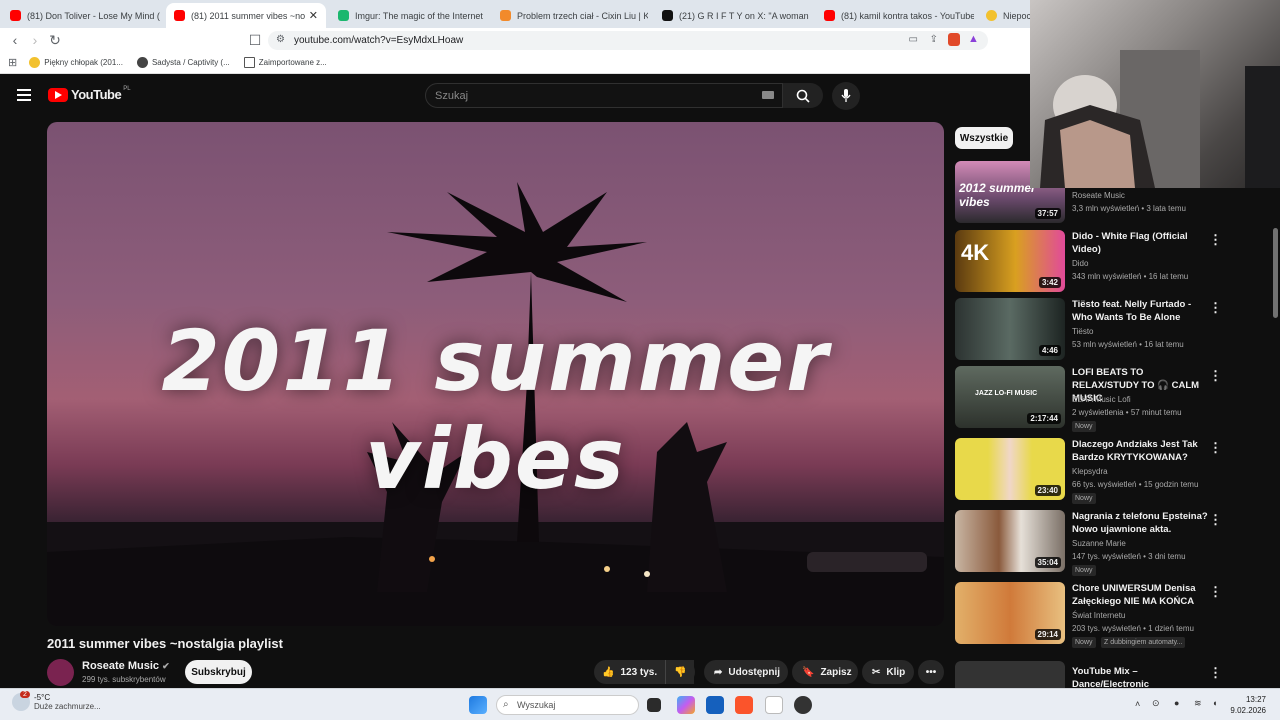  Describe the element at coordinates (1099, 543) in the screenshot. I see `rec-channel: Suzanne Marie` at that location.